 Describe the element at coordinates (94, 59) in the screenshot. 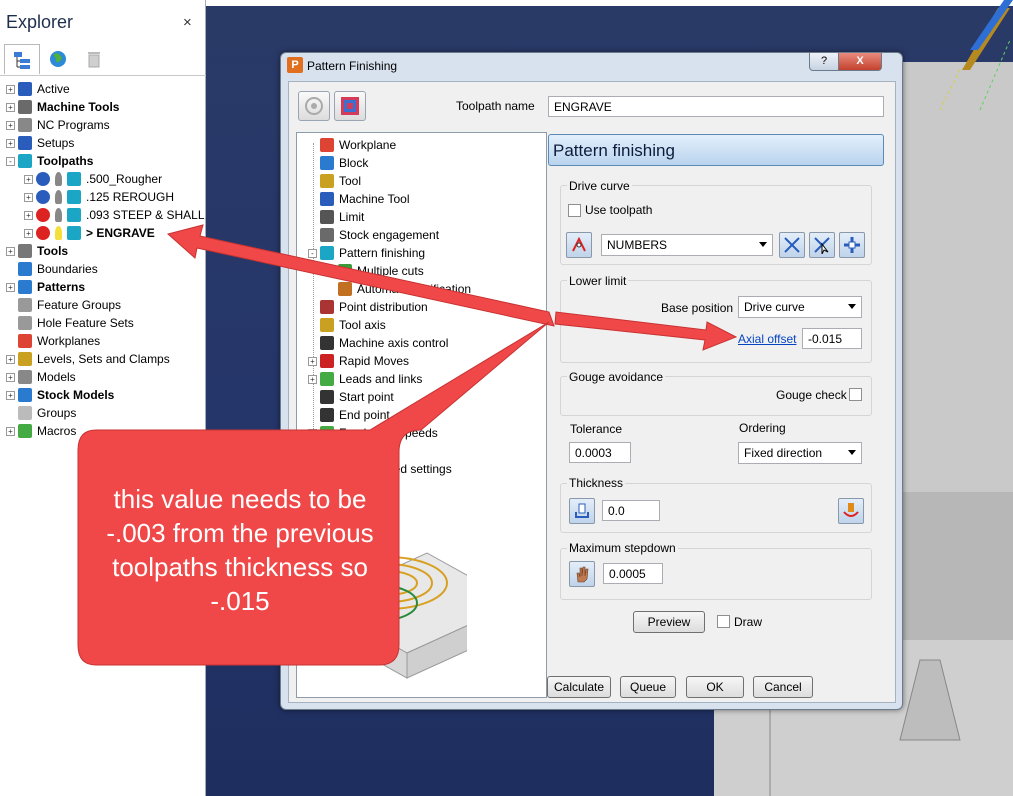

I see `trash-icon` at that location.